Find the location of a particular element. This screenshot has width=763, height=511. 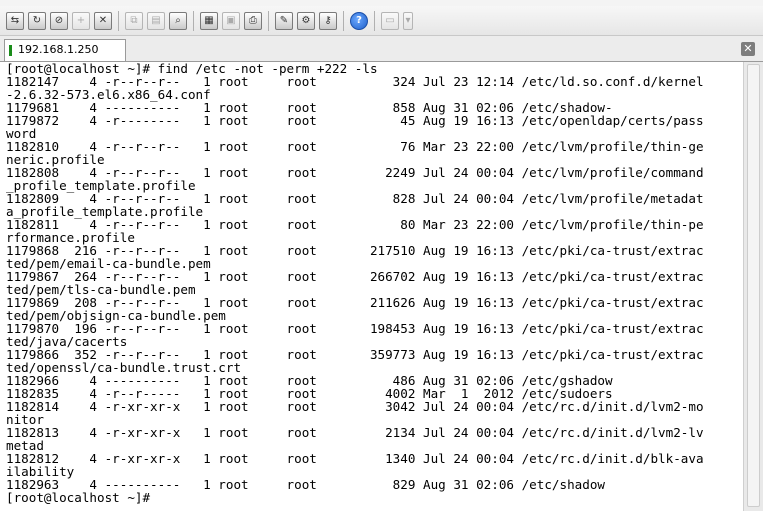

new-session-icon: + is located at coordinates (81, 20).